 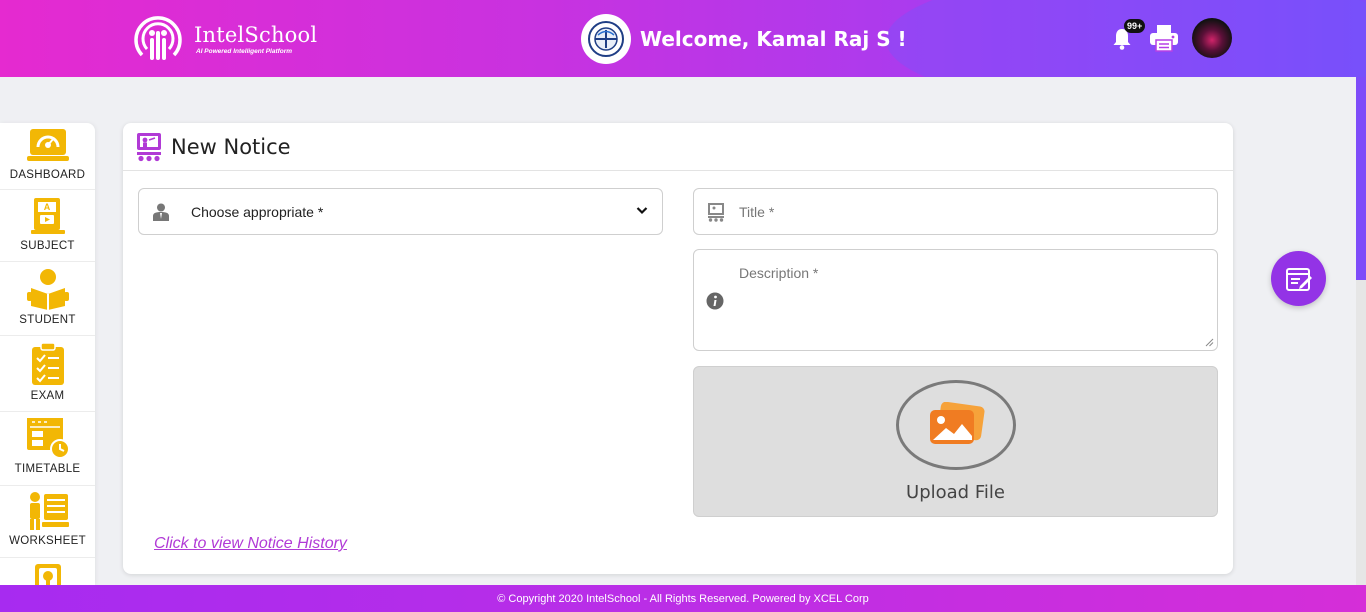 What do you see at coordinates (47, 216) in the screenshot?
I see `subject-book-icon: A` at bounding box center [47, 216].